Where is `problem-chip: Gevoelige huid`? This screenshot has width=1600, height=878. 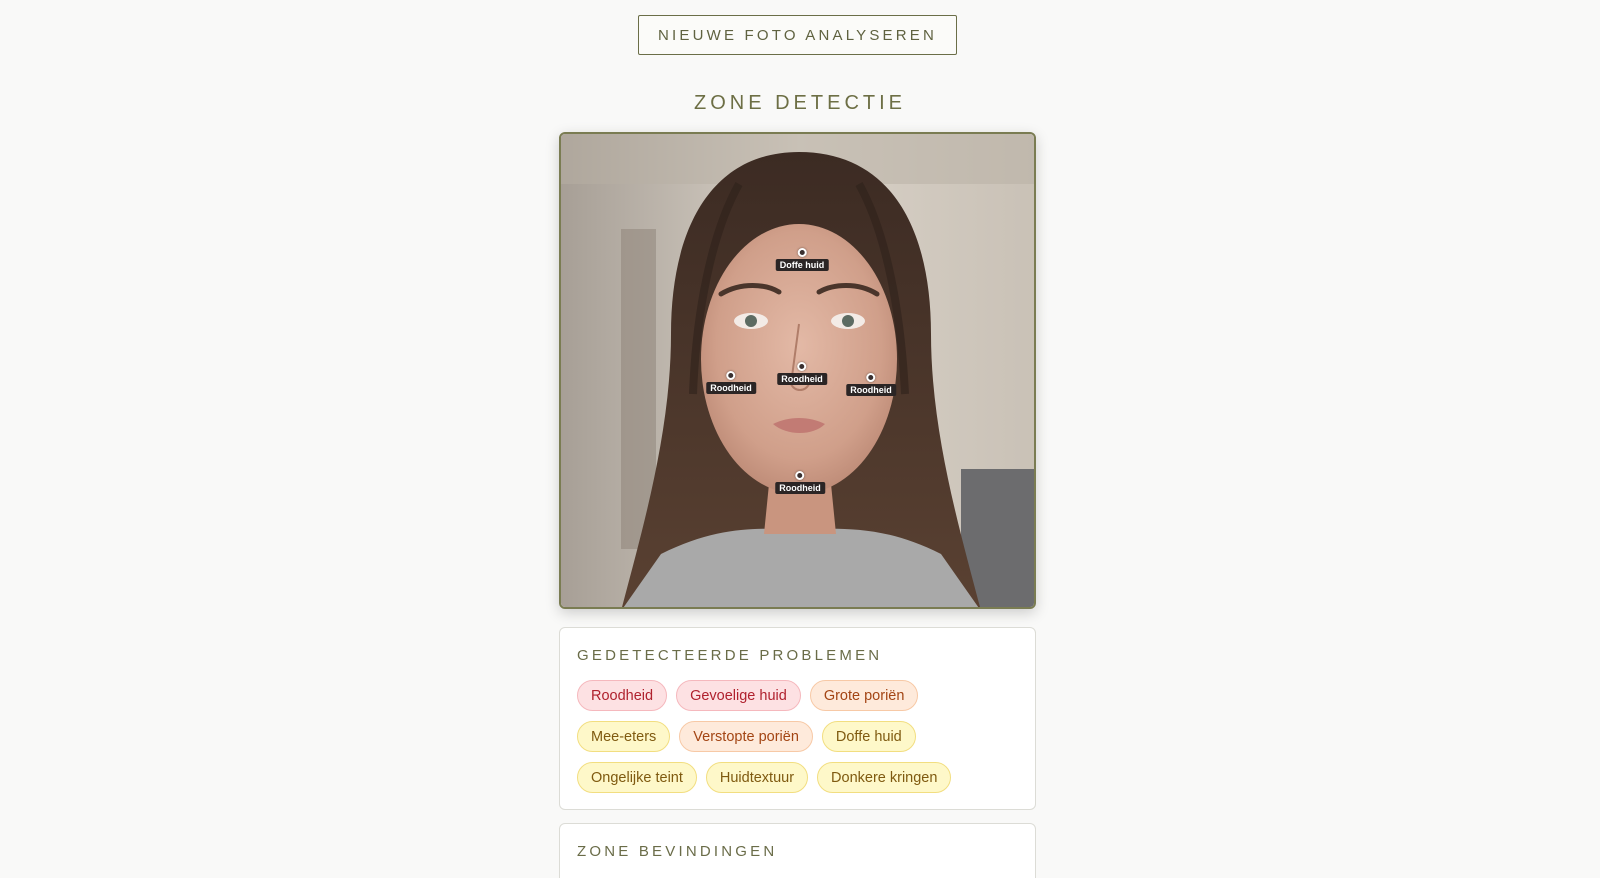
problem-chip: Gevoelige huid is located at coordinates (738, 695).